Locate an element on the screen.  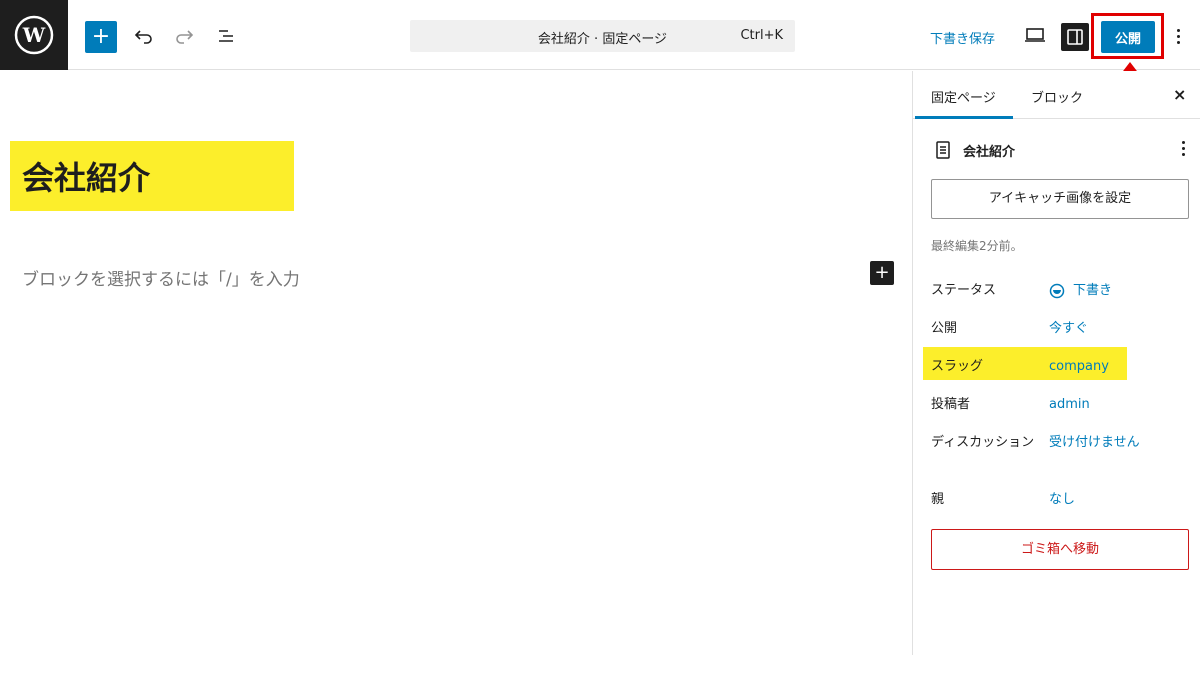
last-edited-text: 最終編集2分前。 is located at coordinates (977, 246).